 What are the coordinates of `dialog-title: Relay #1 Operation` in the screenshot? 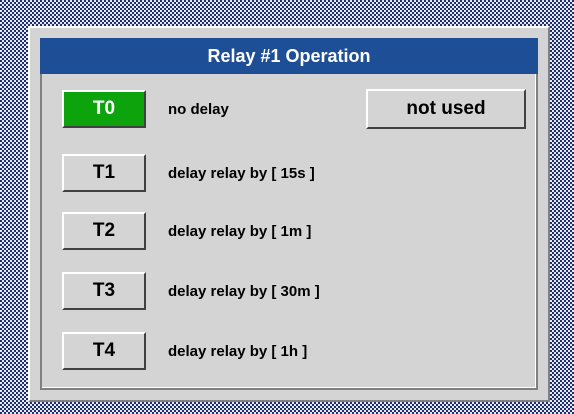 It's located at (289, 56).